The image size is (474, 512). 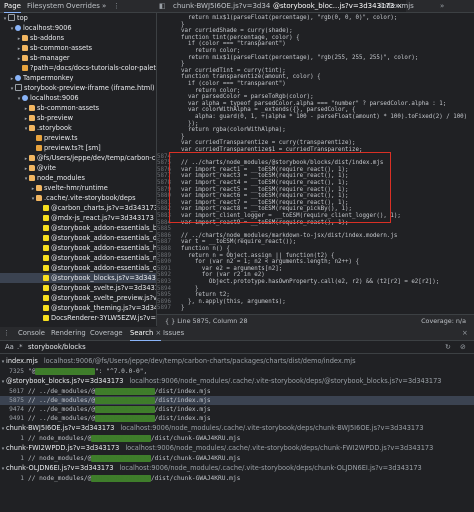 I want to click on tree-item: ▾ storybook-preview-iframe (iframe.html), so click(x=78, y=88).